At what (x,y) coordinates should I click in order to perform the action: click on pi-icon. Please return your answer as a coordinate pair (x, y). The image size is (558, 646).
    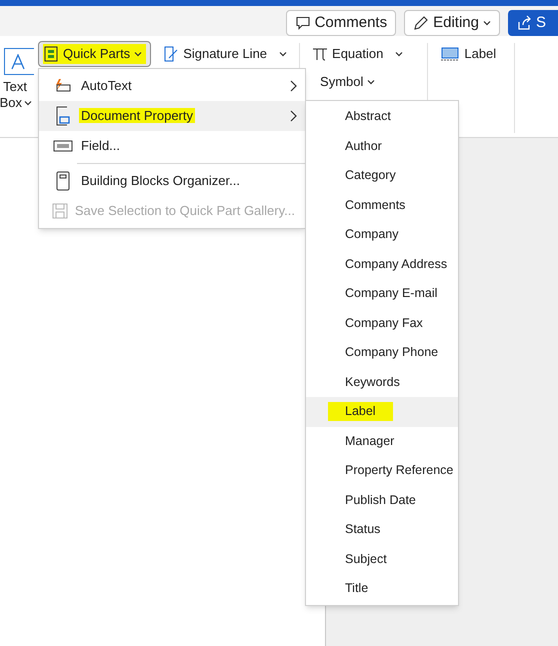
    Looking at the image, I should click on (320, 54).